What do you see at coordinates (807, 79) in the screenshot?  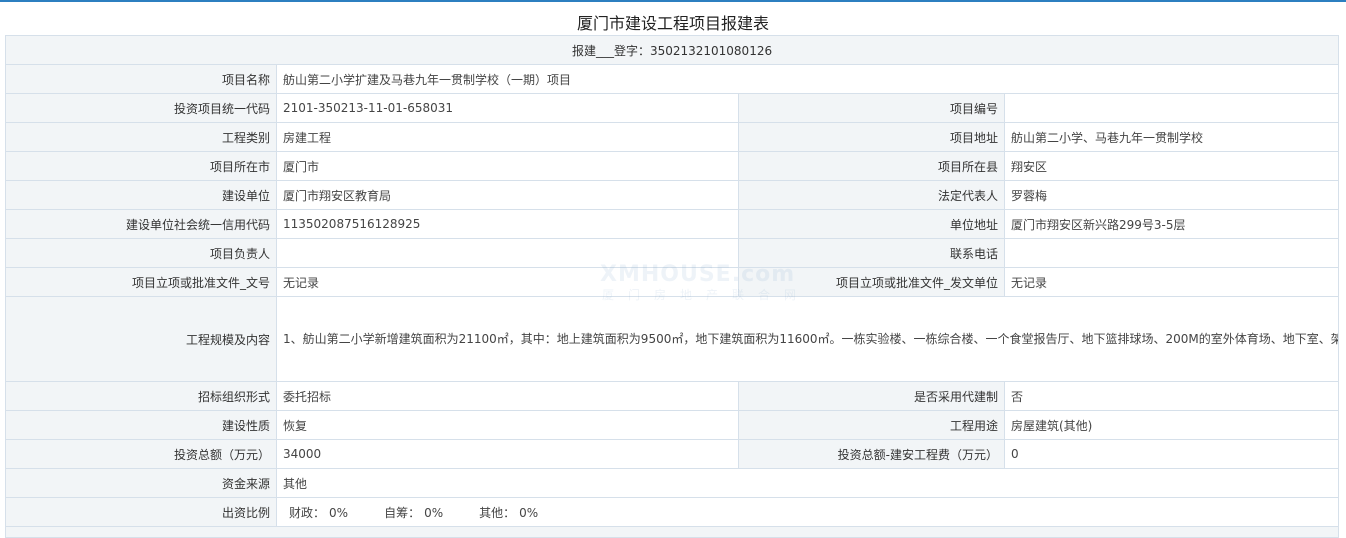 I see `value-project-name: 舫山第二小学扩建及马巷九年一贯制学校（一期）项目` at bounding box center [807, 79].